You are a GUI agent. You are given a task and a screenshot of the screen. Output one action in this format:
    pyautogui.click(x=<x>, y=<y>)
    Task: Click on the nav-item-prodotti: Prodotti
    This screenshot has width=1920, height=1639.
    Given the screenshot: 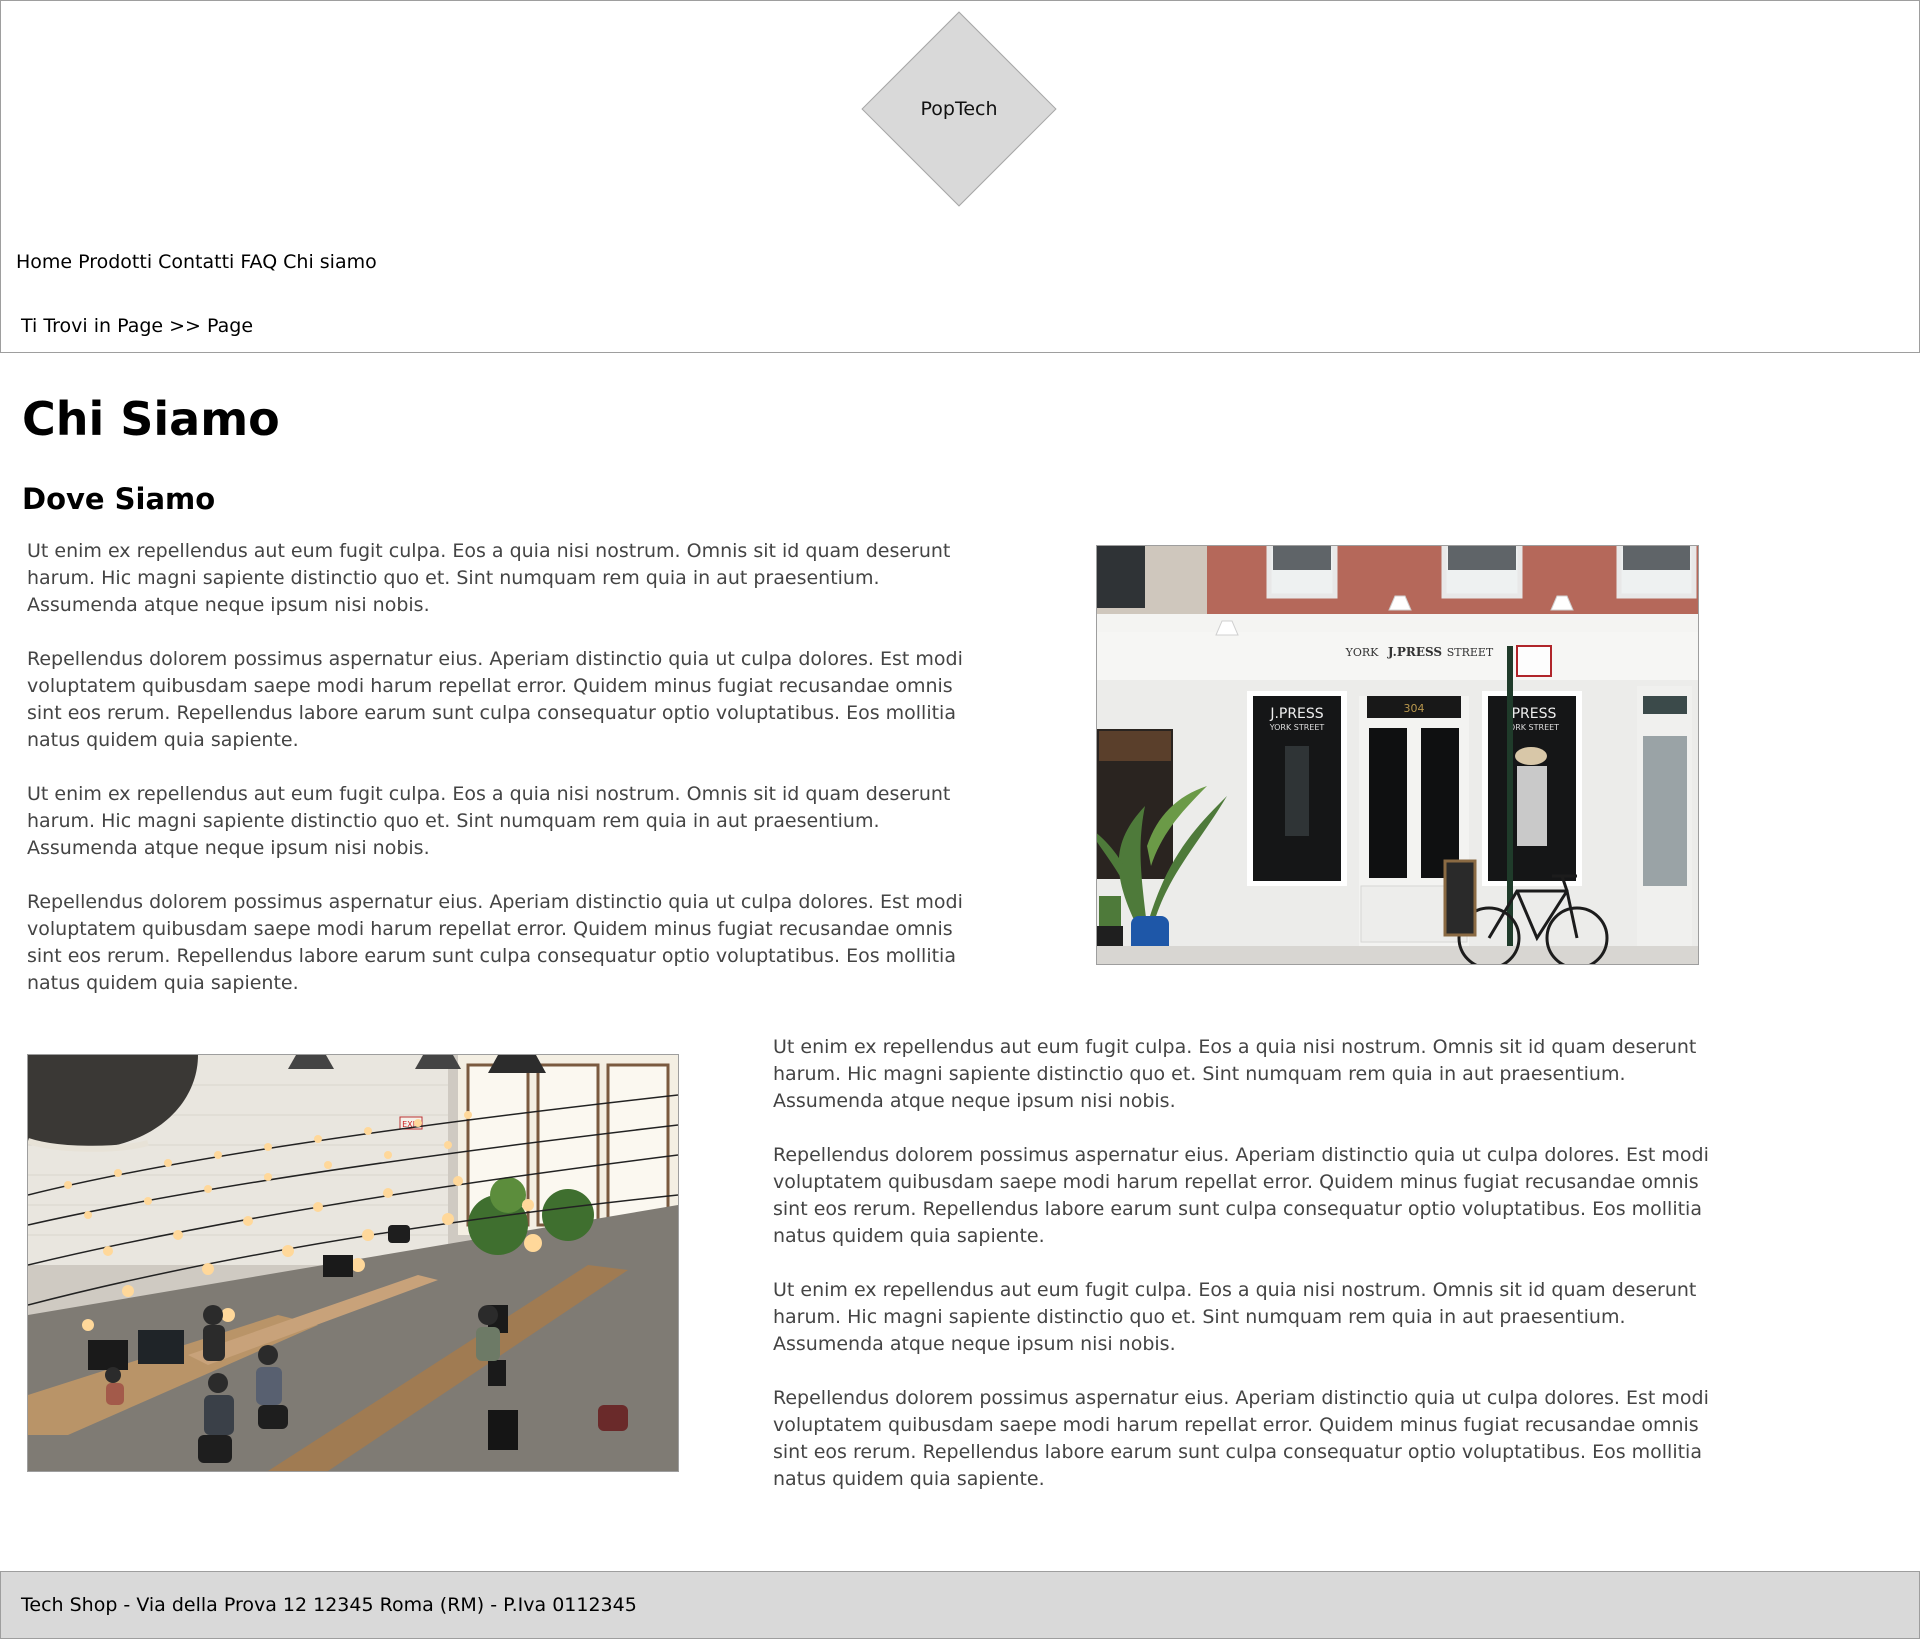 What is the action you would take?
    pyautogui.click(x=115, y=262)
    